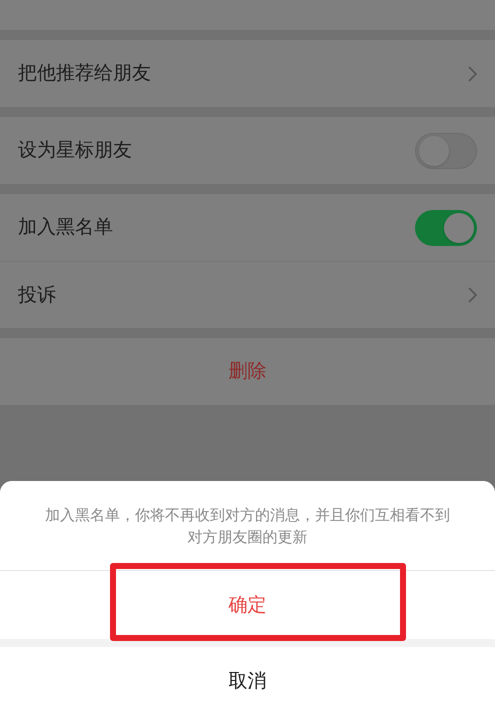 Image resolution: width=495 pixels, height=715 pixels. I want to click on setting-label: 设为星标朋友, so click(75, 151).